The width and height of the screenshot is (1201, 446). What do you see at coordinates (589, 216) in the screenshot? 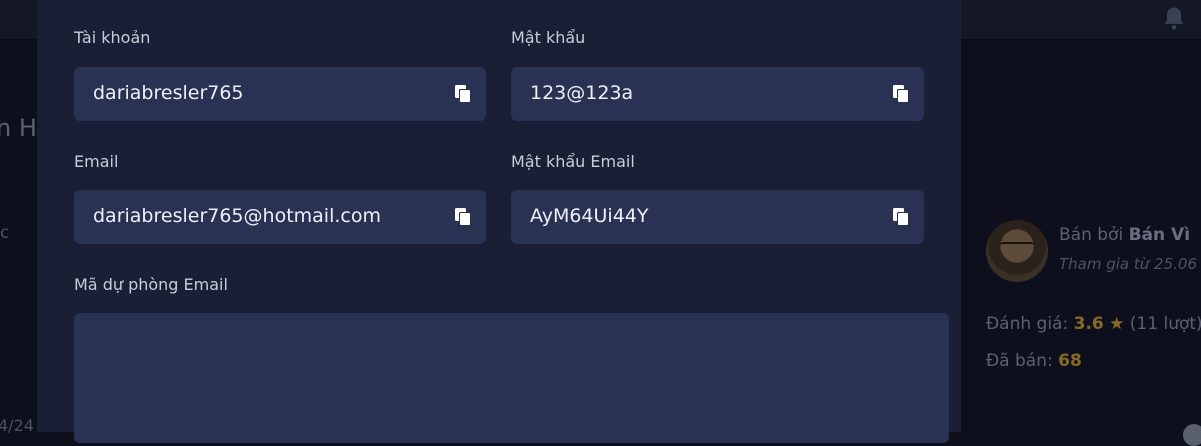
I see `email-password-value: AyM64Ui44Y` at bounding box center [589, 216].